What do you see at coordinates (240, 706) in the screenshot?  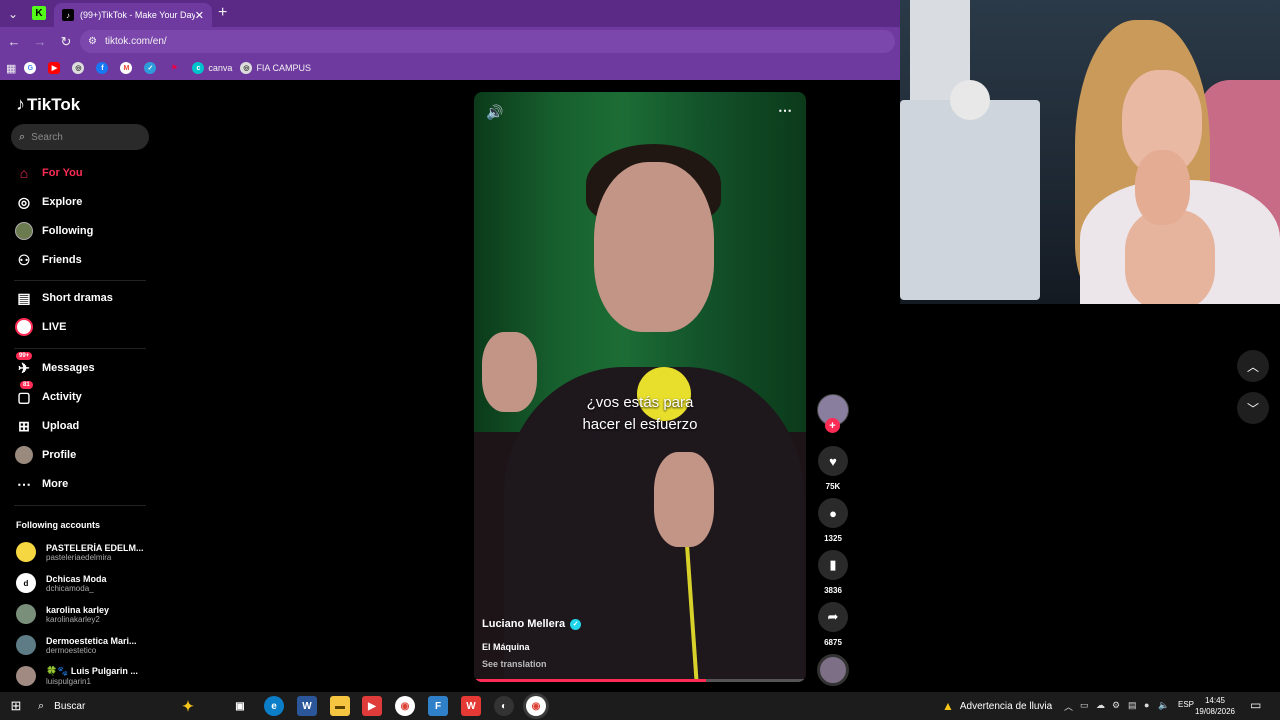 I see `task-view-icon: ▣` at bounding box center [240, 706].